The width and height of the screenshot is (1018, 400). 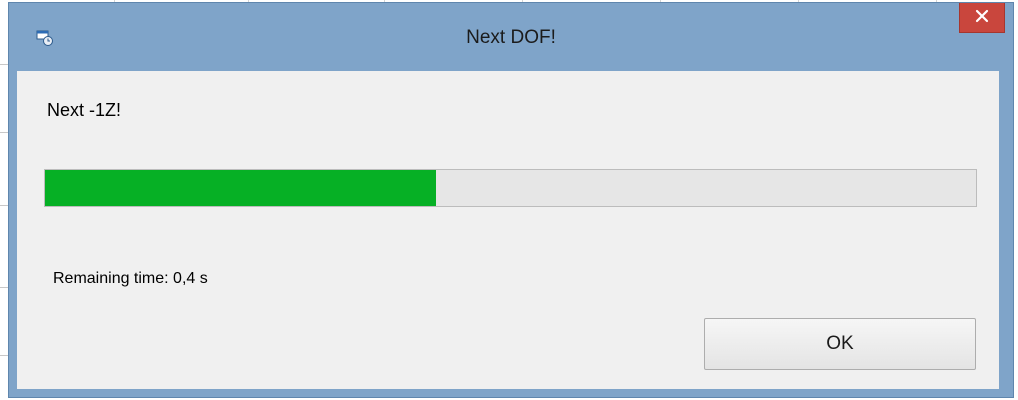 I want to click on ok-button: OK, so click(x=840, y=344).